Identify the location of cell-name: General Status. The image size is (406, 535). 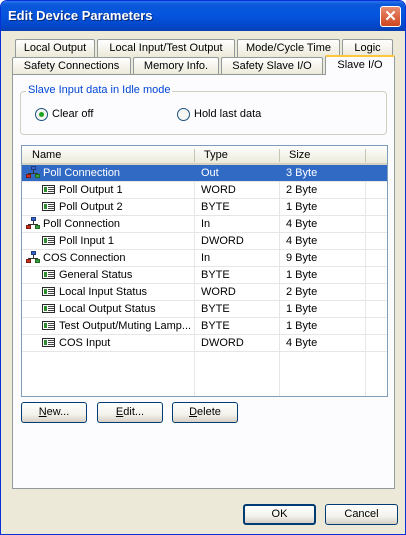
(96, 275).